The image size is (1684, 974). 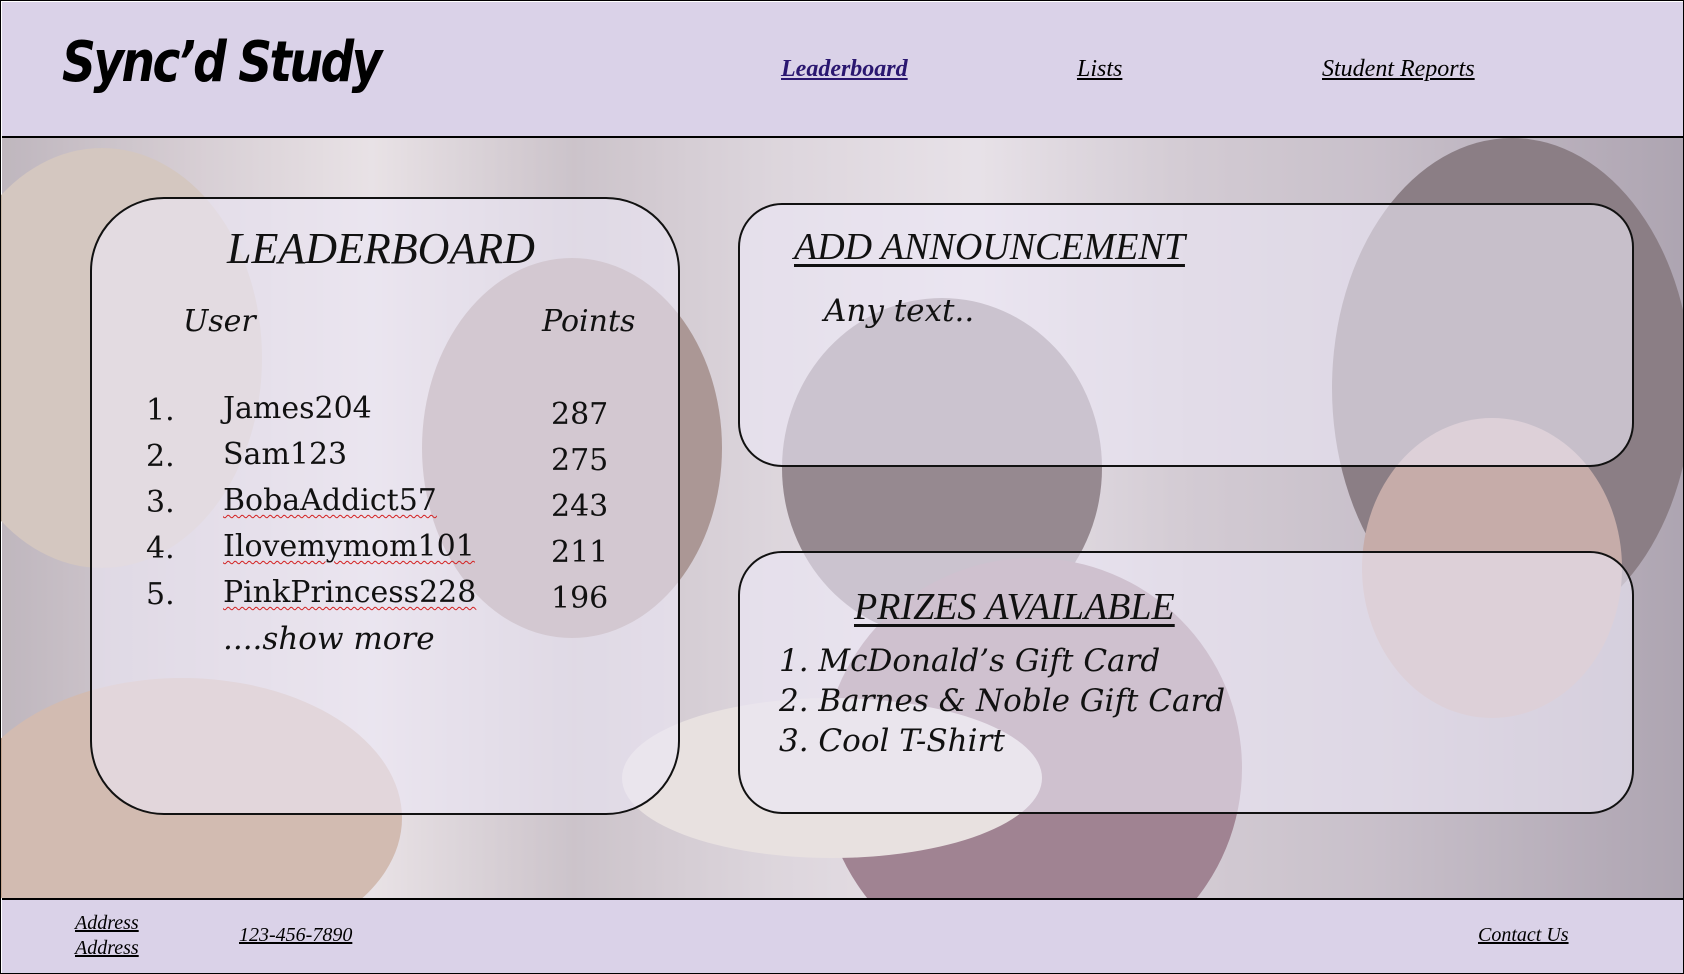 What do you see at coordinates (1014, 607) in the screenshot?
I see `prizes-title: PRIZES AVAILABLE` at bounding box center [1014, 607].